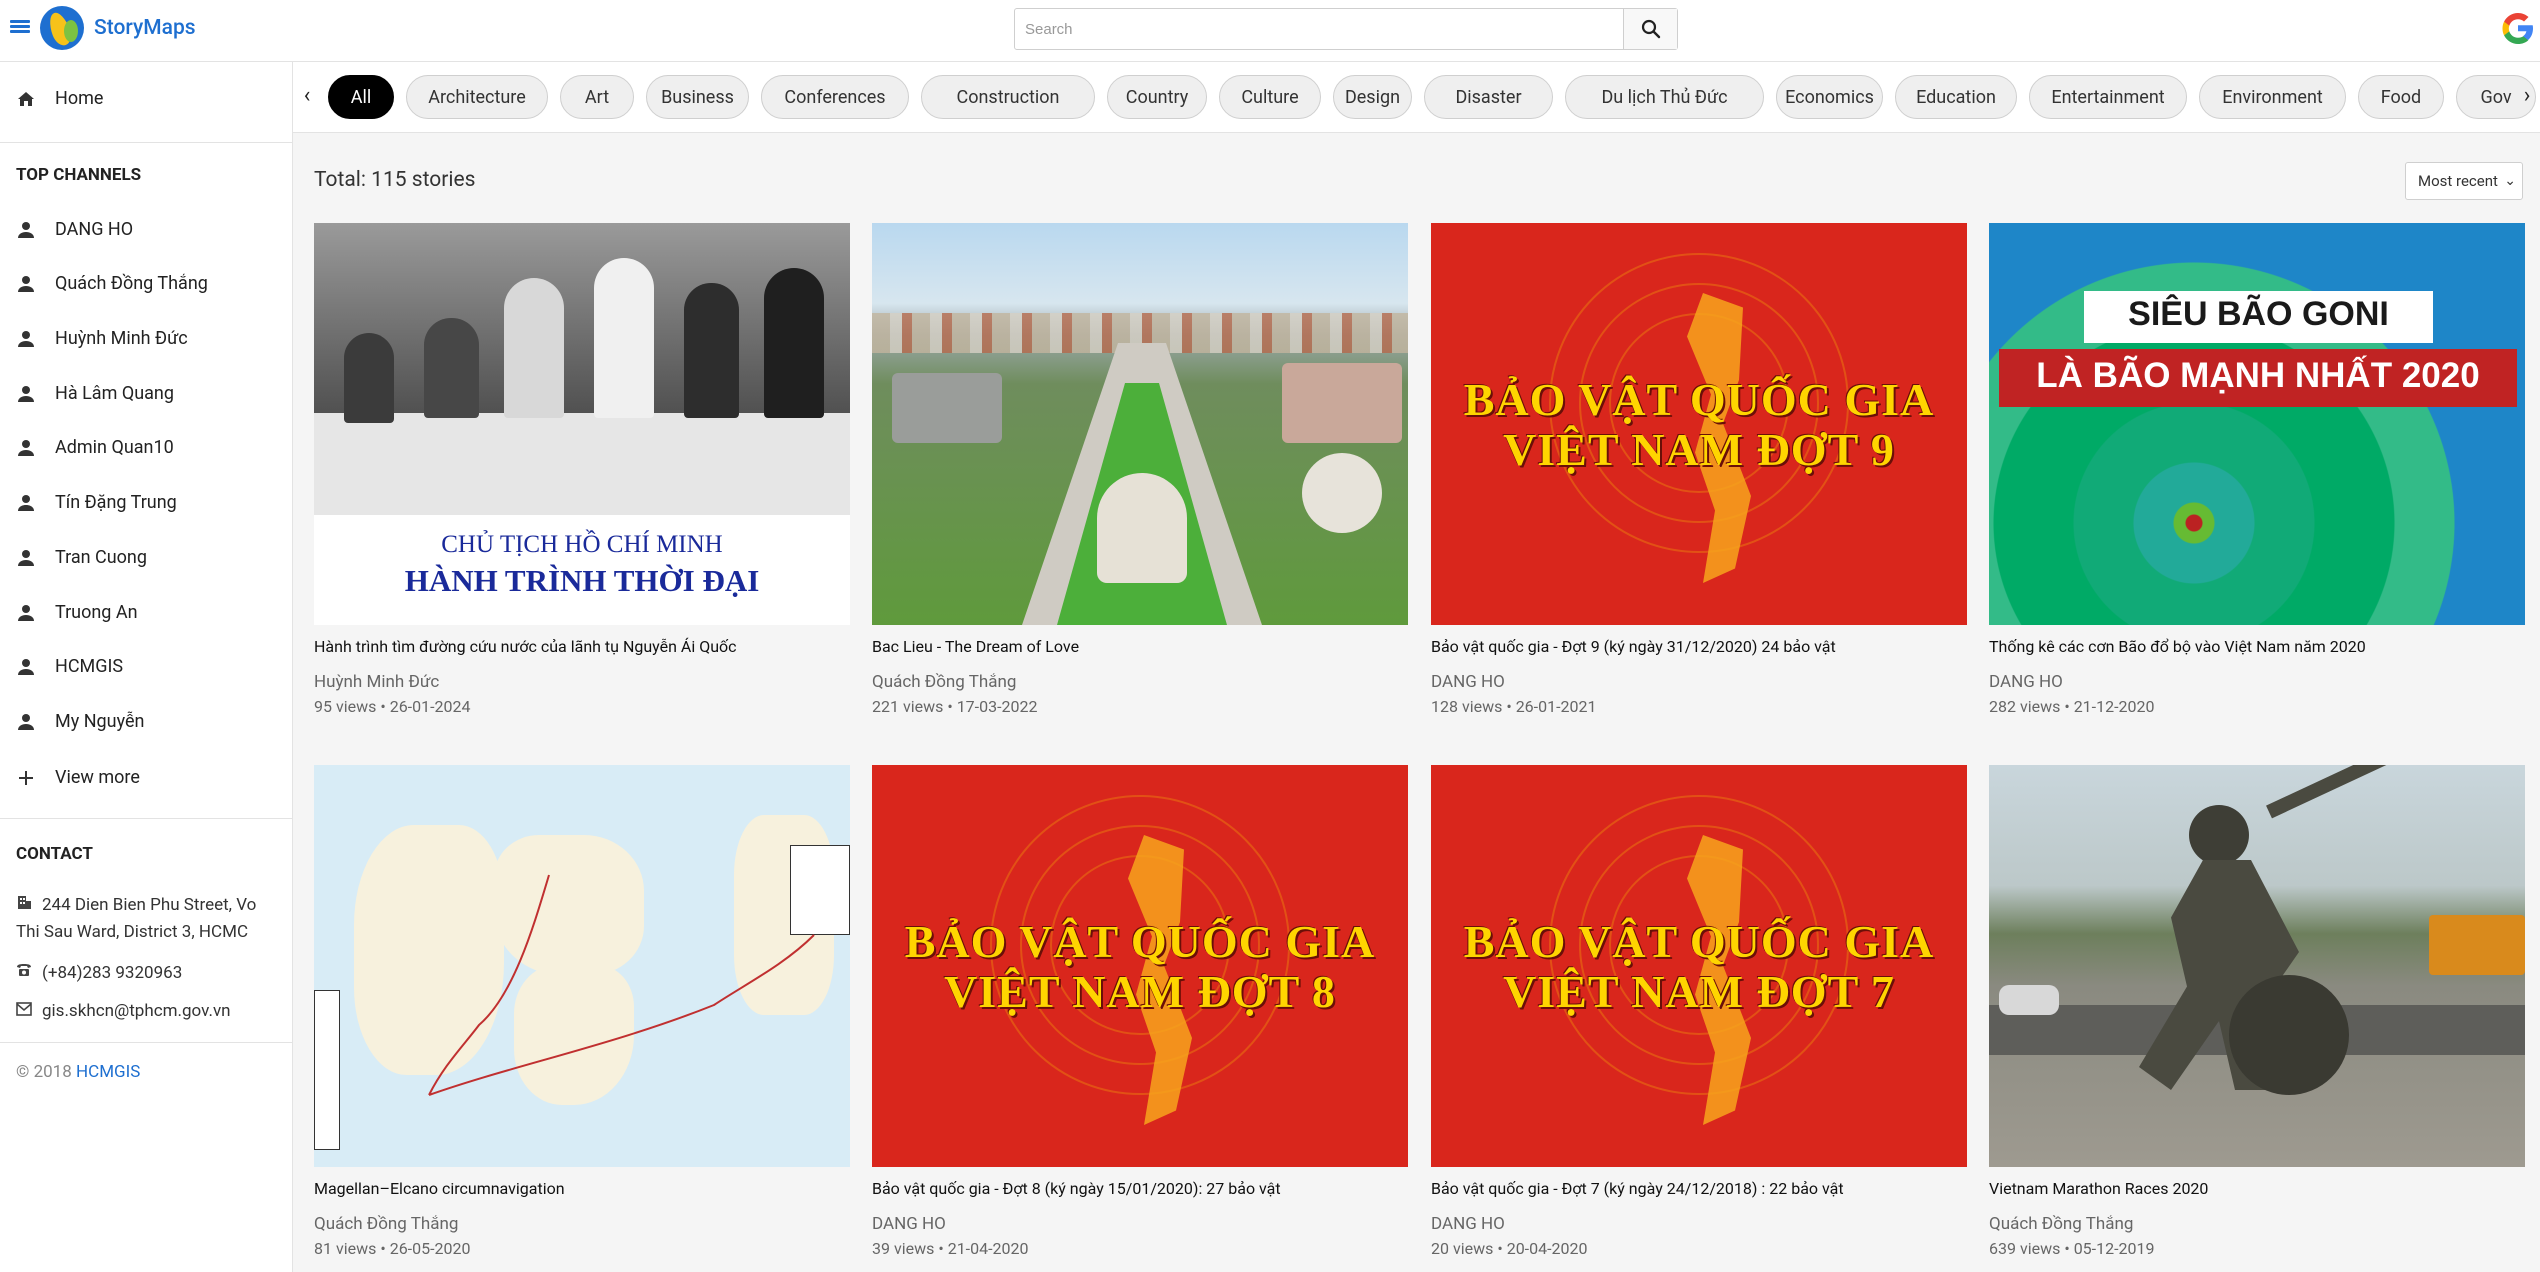 The image size is (2540, 1272). I want to click on brand-name: StoryMaps, so click(145, 28).